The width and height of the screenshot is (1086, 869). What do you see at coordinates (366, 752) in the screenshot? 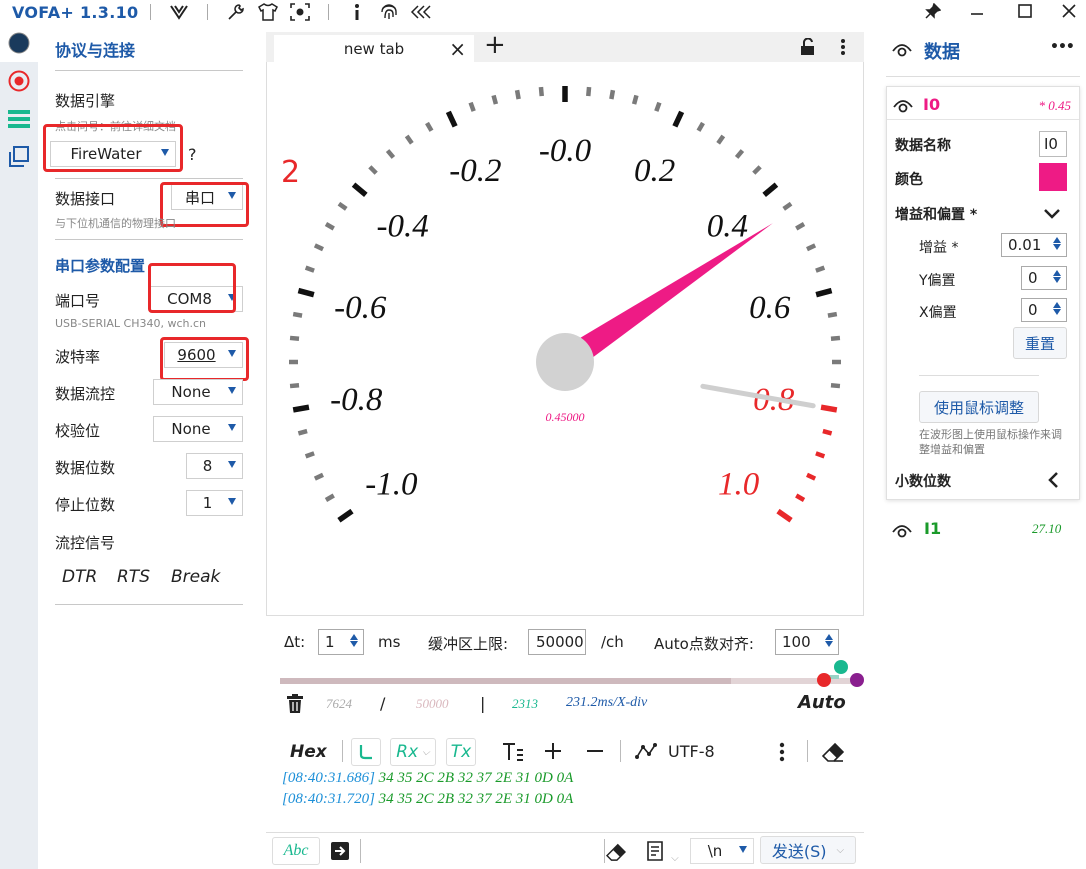
I see `timestamp-toggle` at bounding box center [366, 752].